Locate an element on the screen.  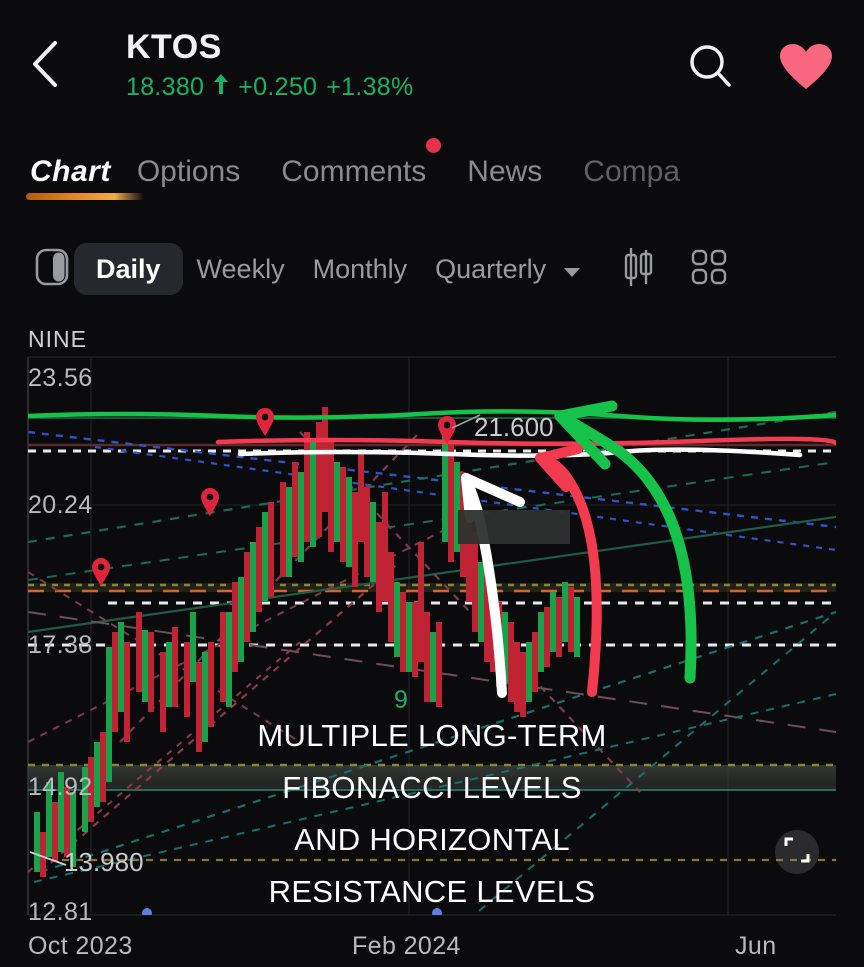
timeframe-weekly: Weekly is located at coordinates (241, 269).